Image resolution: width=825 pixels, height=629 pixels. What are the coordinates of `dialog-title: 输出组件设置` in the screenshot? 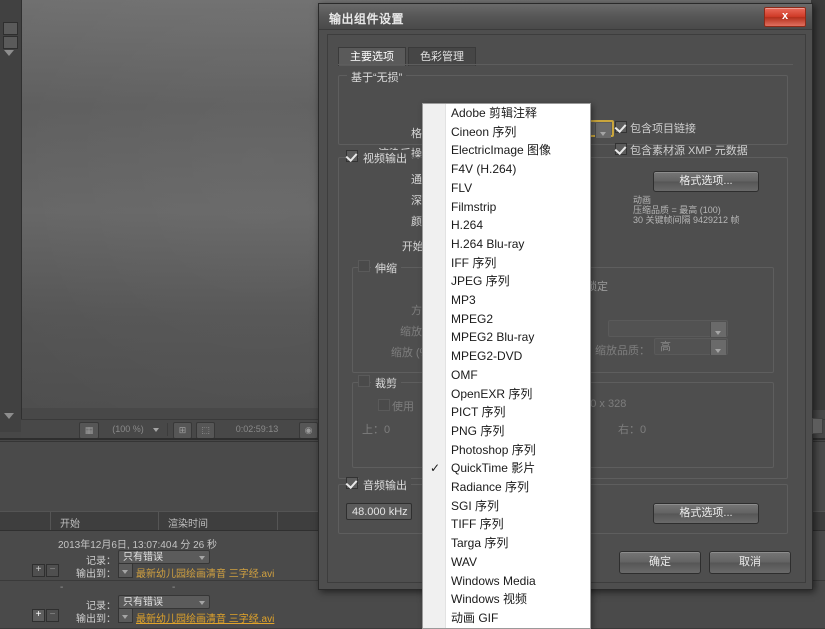 It's located at (367, 19).